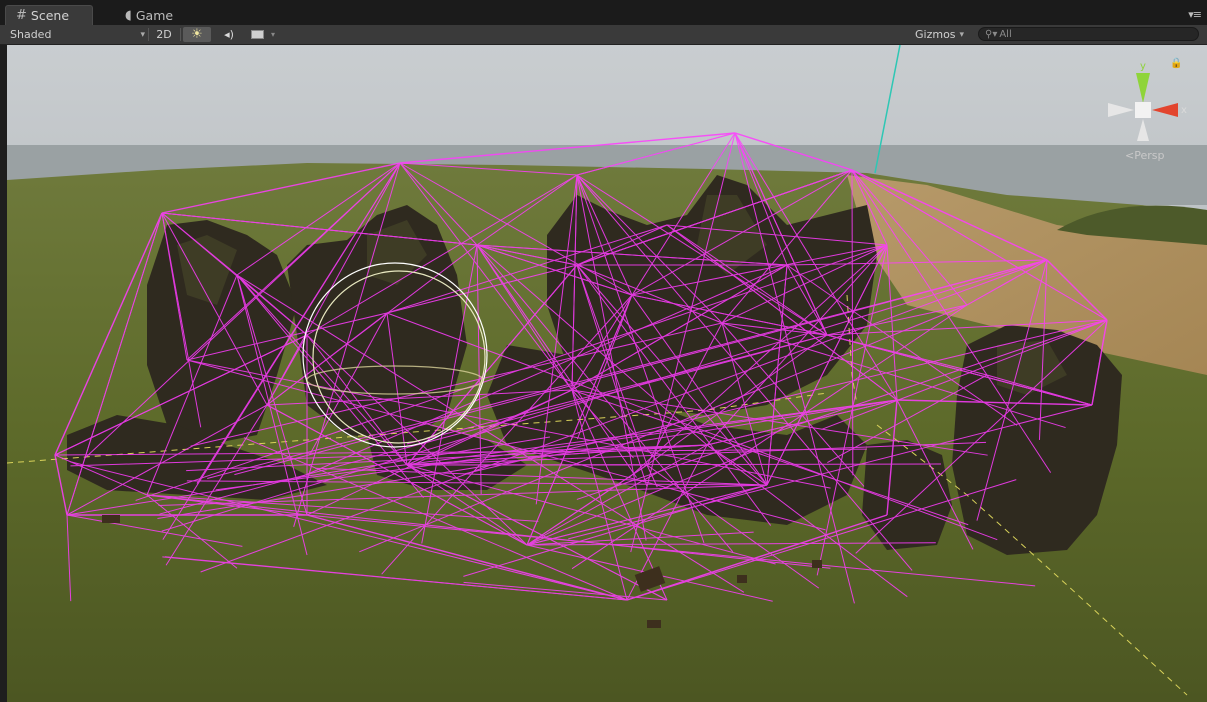  What do you see at coordinates (603, 12) in the screenshot?
I see `tab-bar: # Scene ◖ Game ▾≡` at bounding box center [603, 12].